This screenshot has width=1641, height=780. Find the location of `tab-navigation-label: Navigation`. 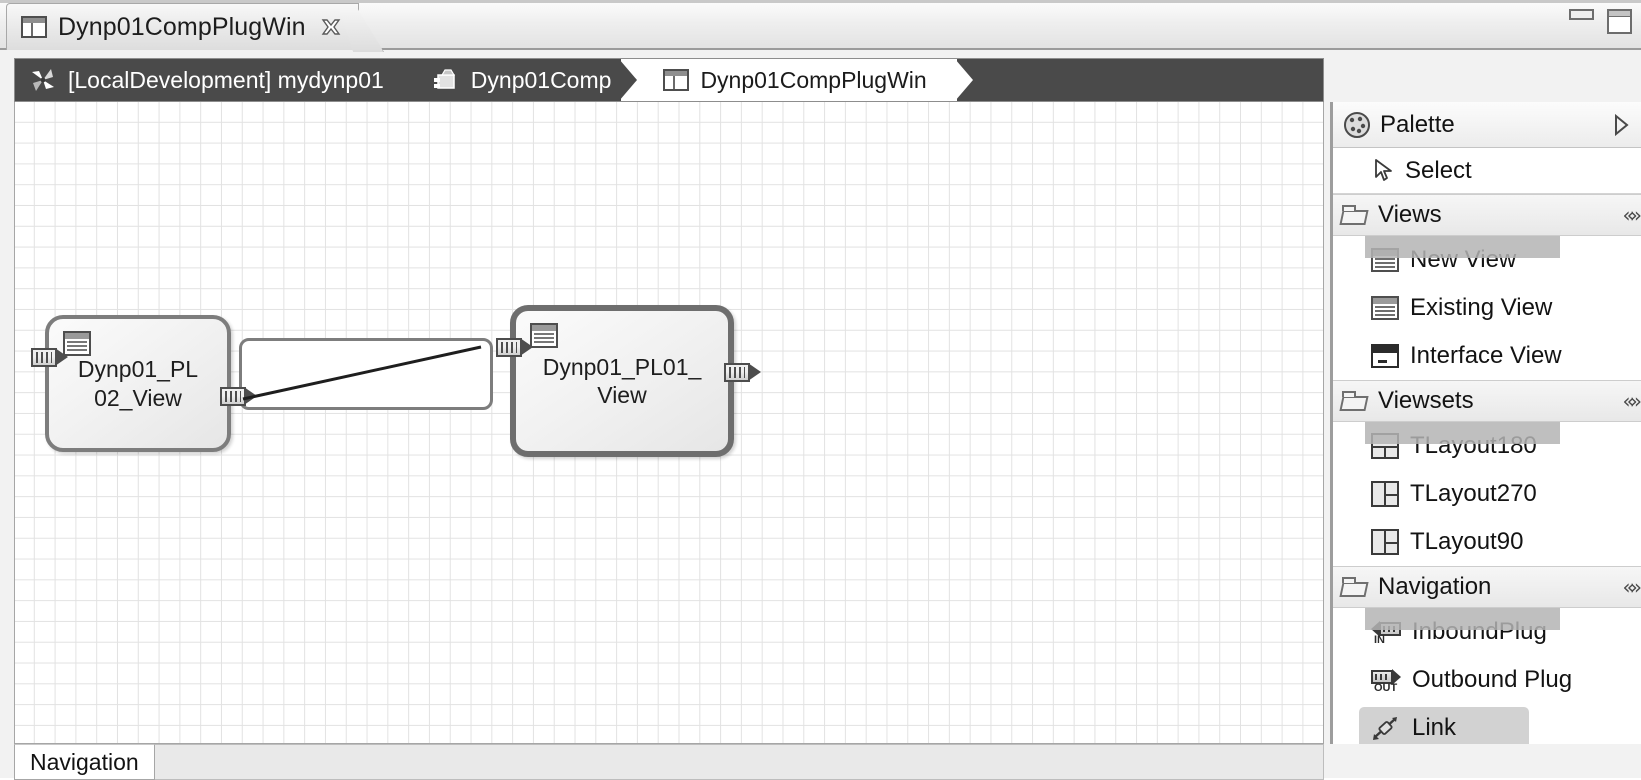

tab-navigation-label: Navigation is located at coordinates (84, 761).